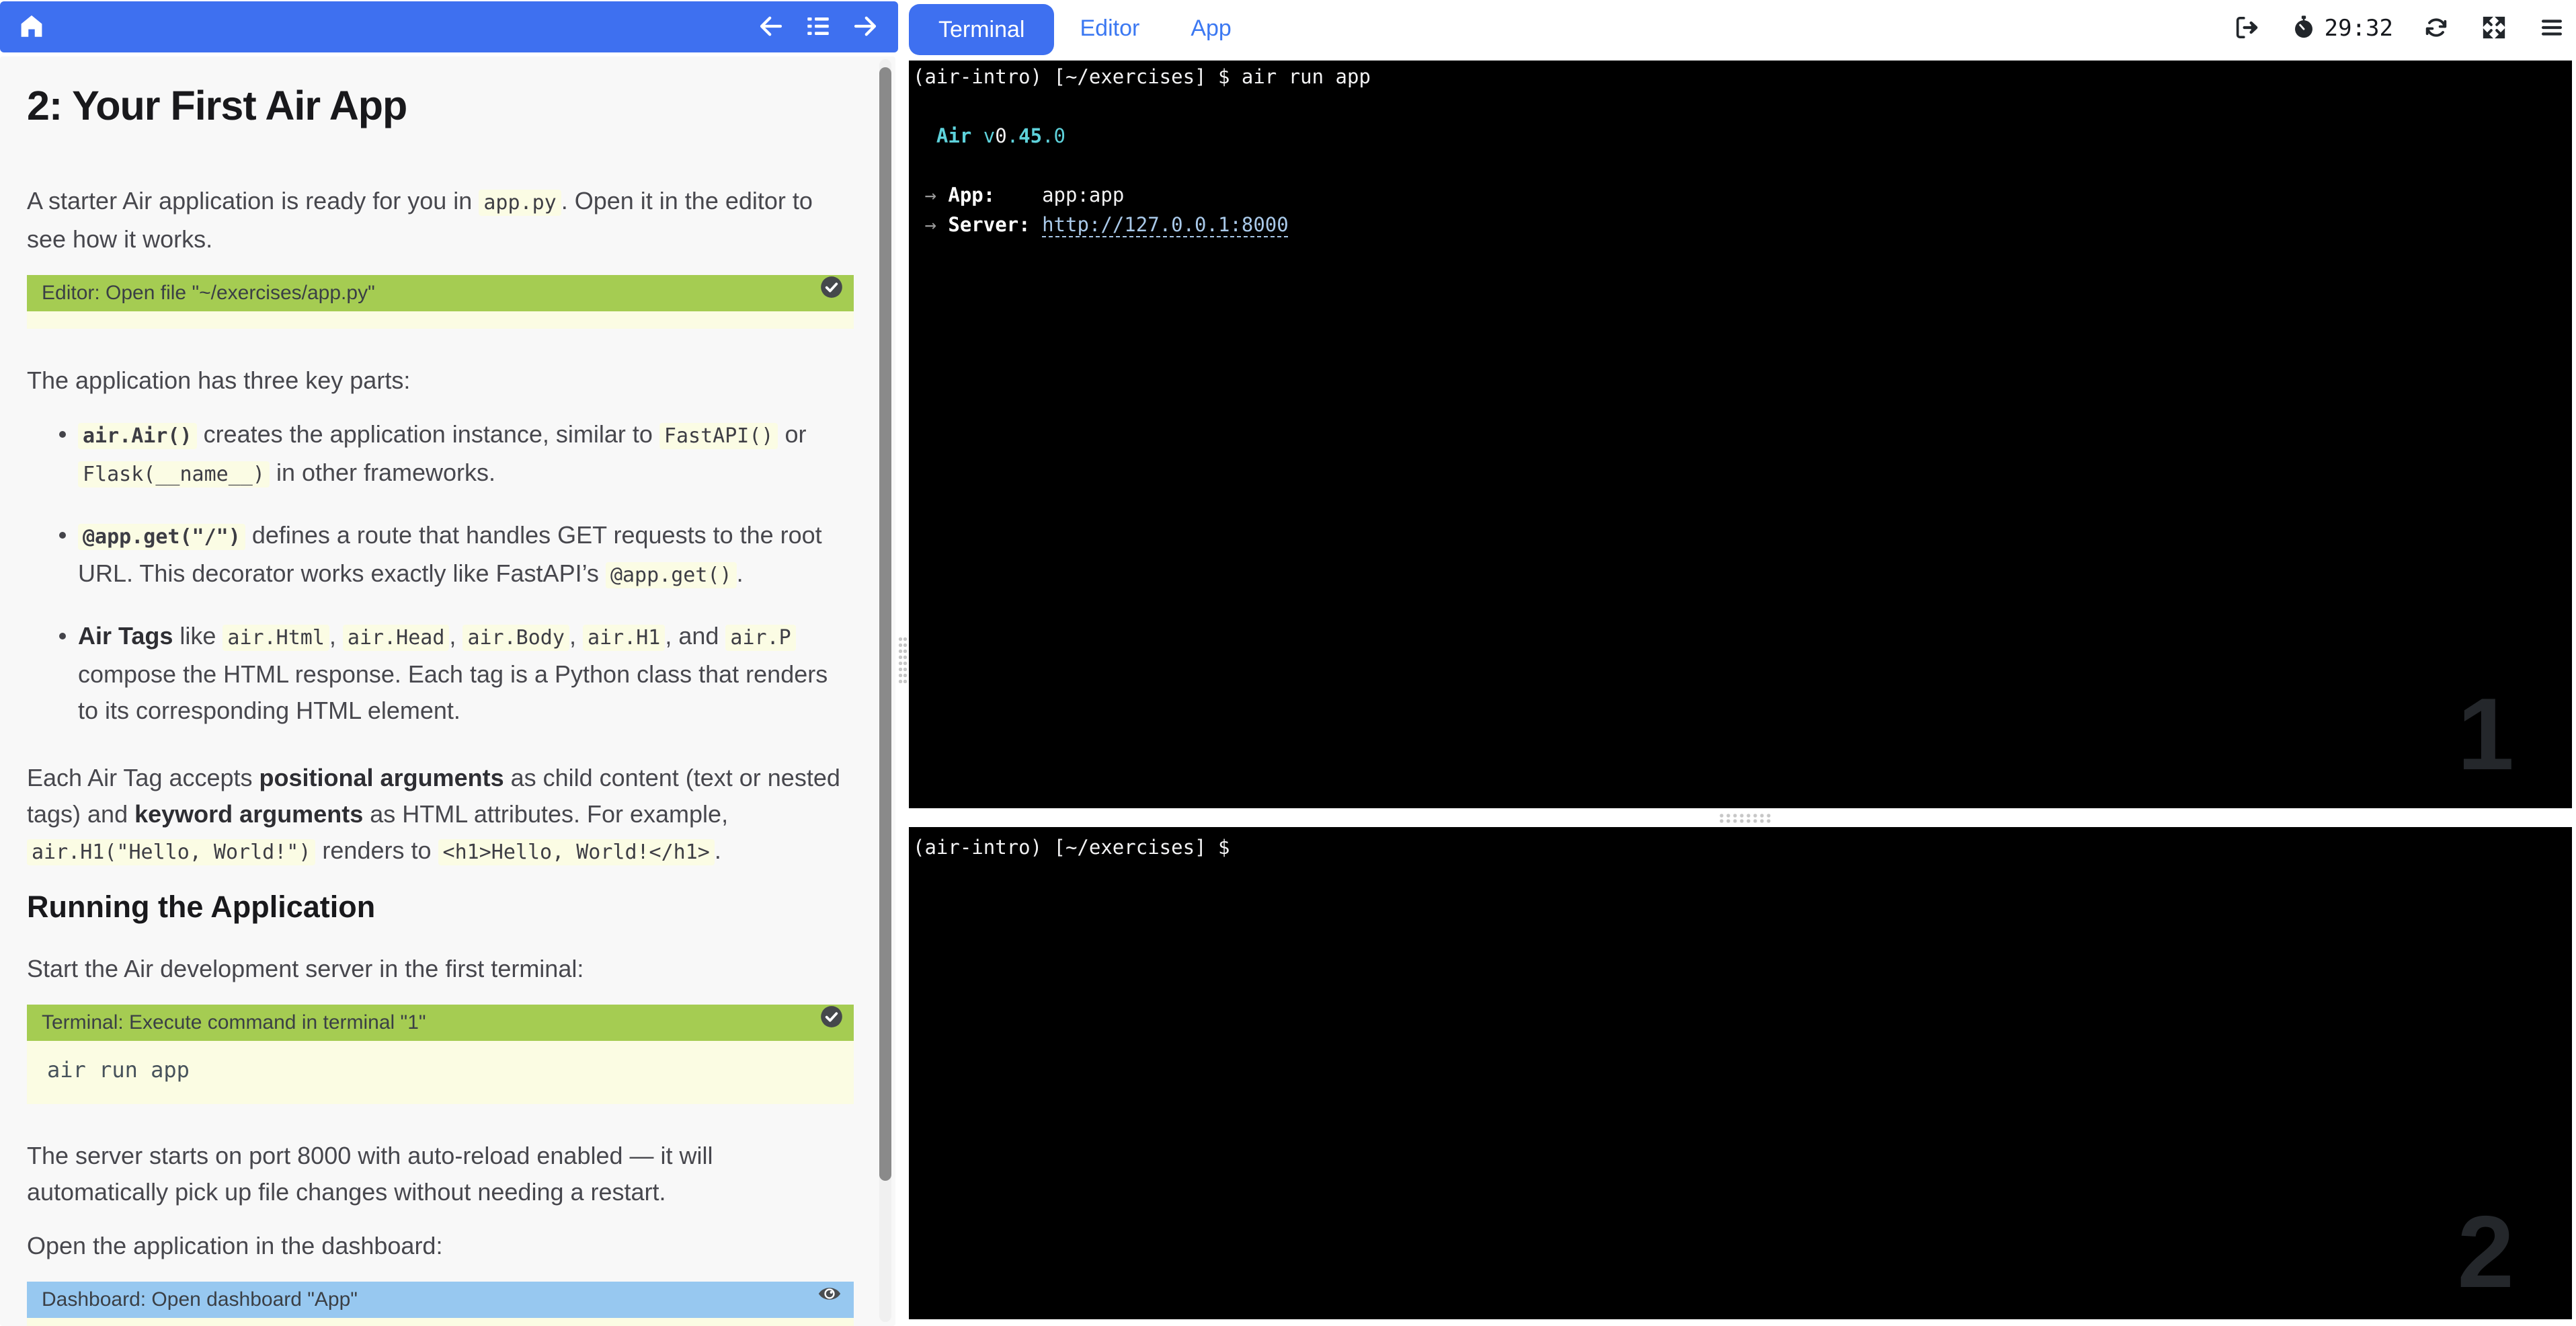 The height and width of the screenshot is (1326, 2576). I want to click on tab-editor: Editor, so click(1109, 28).